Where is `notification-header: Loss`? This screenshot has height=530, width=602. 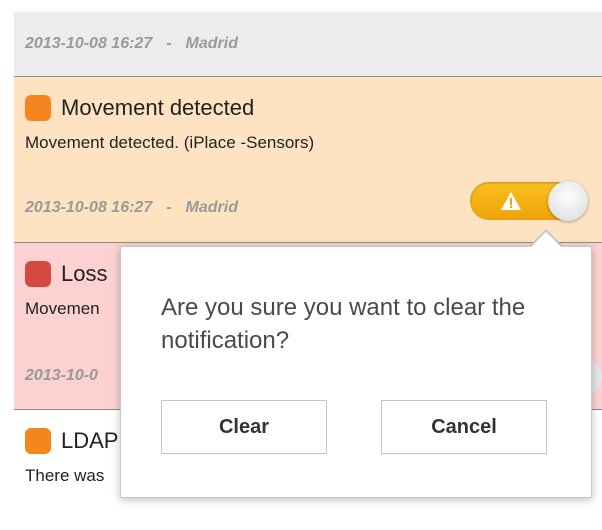
notification-header: Loss is located at coordinates (66, 274).